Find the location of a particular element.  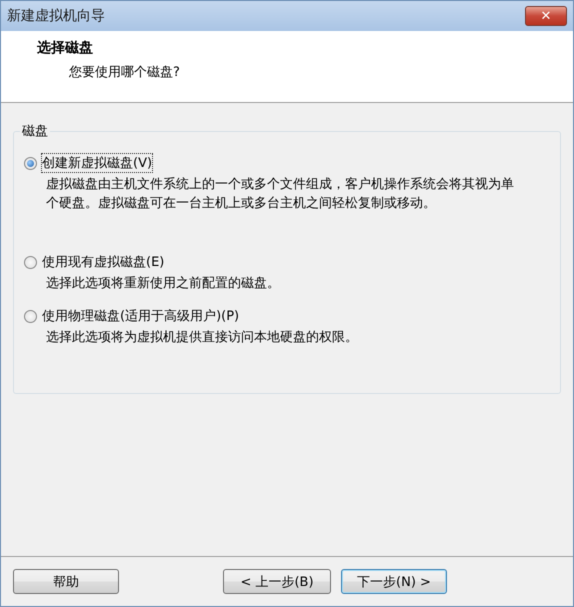

option-description: 选择此选项将为虚拟机提供直接访问本地硬盘的权限。 is located at coordinates (202, 338).